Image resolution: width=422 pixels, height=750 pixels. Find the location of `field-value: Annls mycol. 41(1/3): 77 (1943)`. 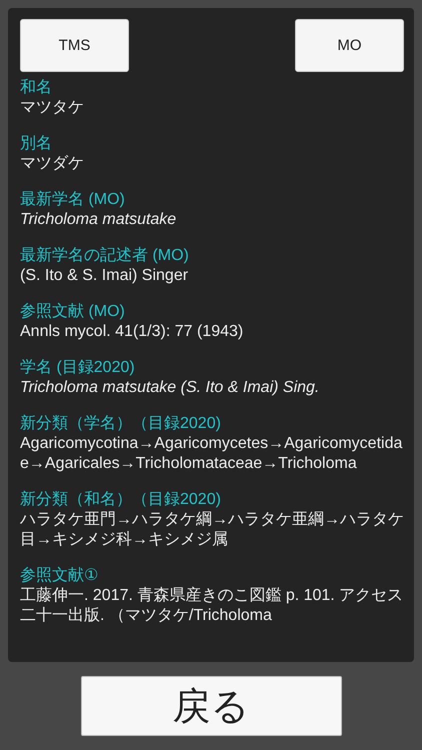

field-value: Annls mycol. 41(1/3): 77 (1943) is located at coordinates (132, 332).